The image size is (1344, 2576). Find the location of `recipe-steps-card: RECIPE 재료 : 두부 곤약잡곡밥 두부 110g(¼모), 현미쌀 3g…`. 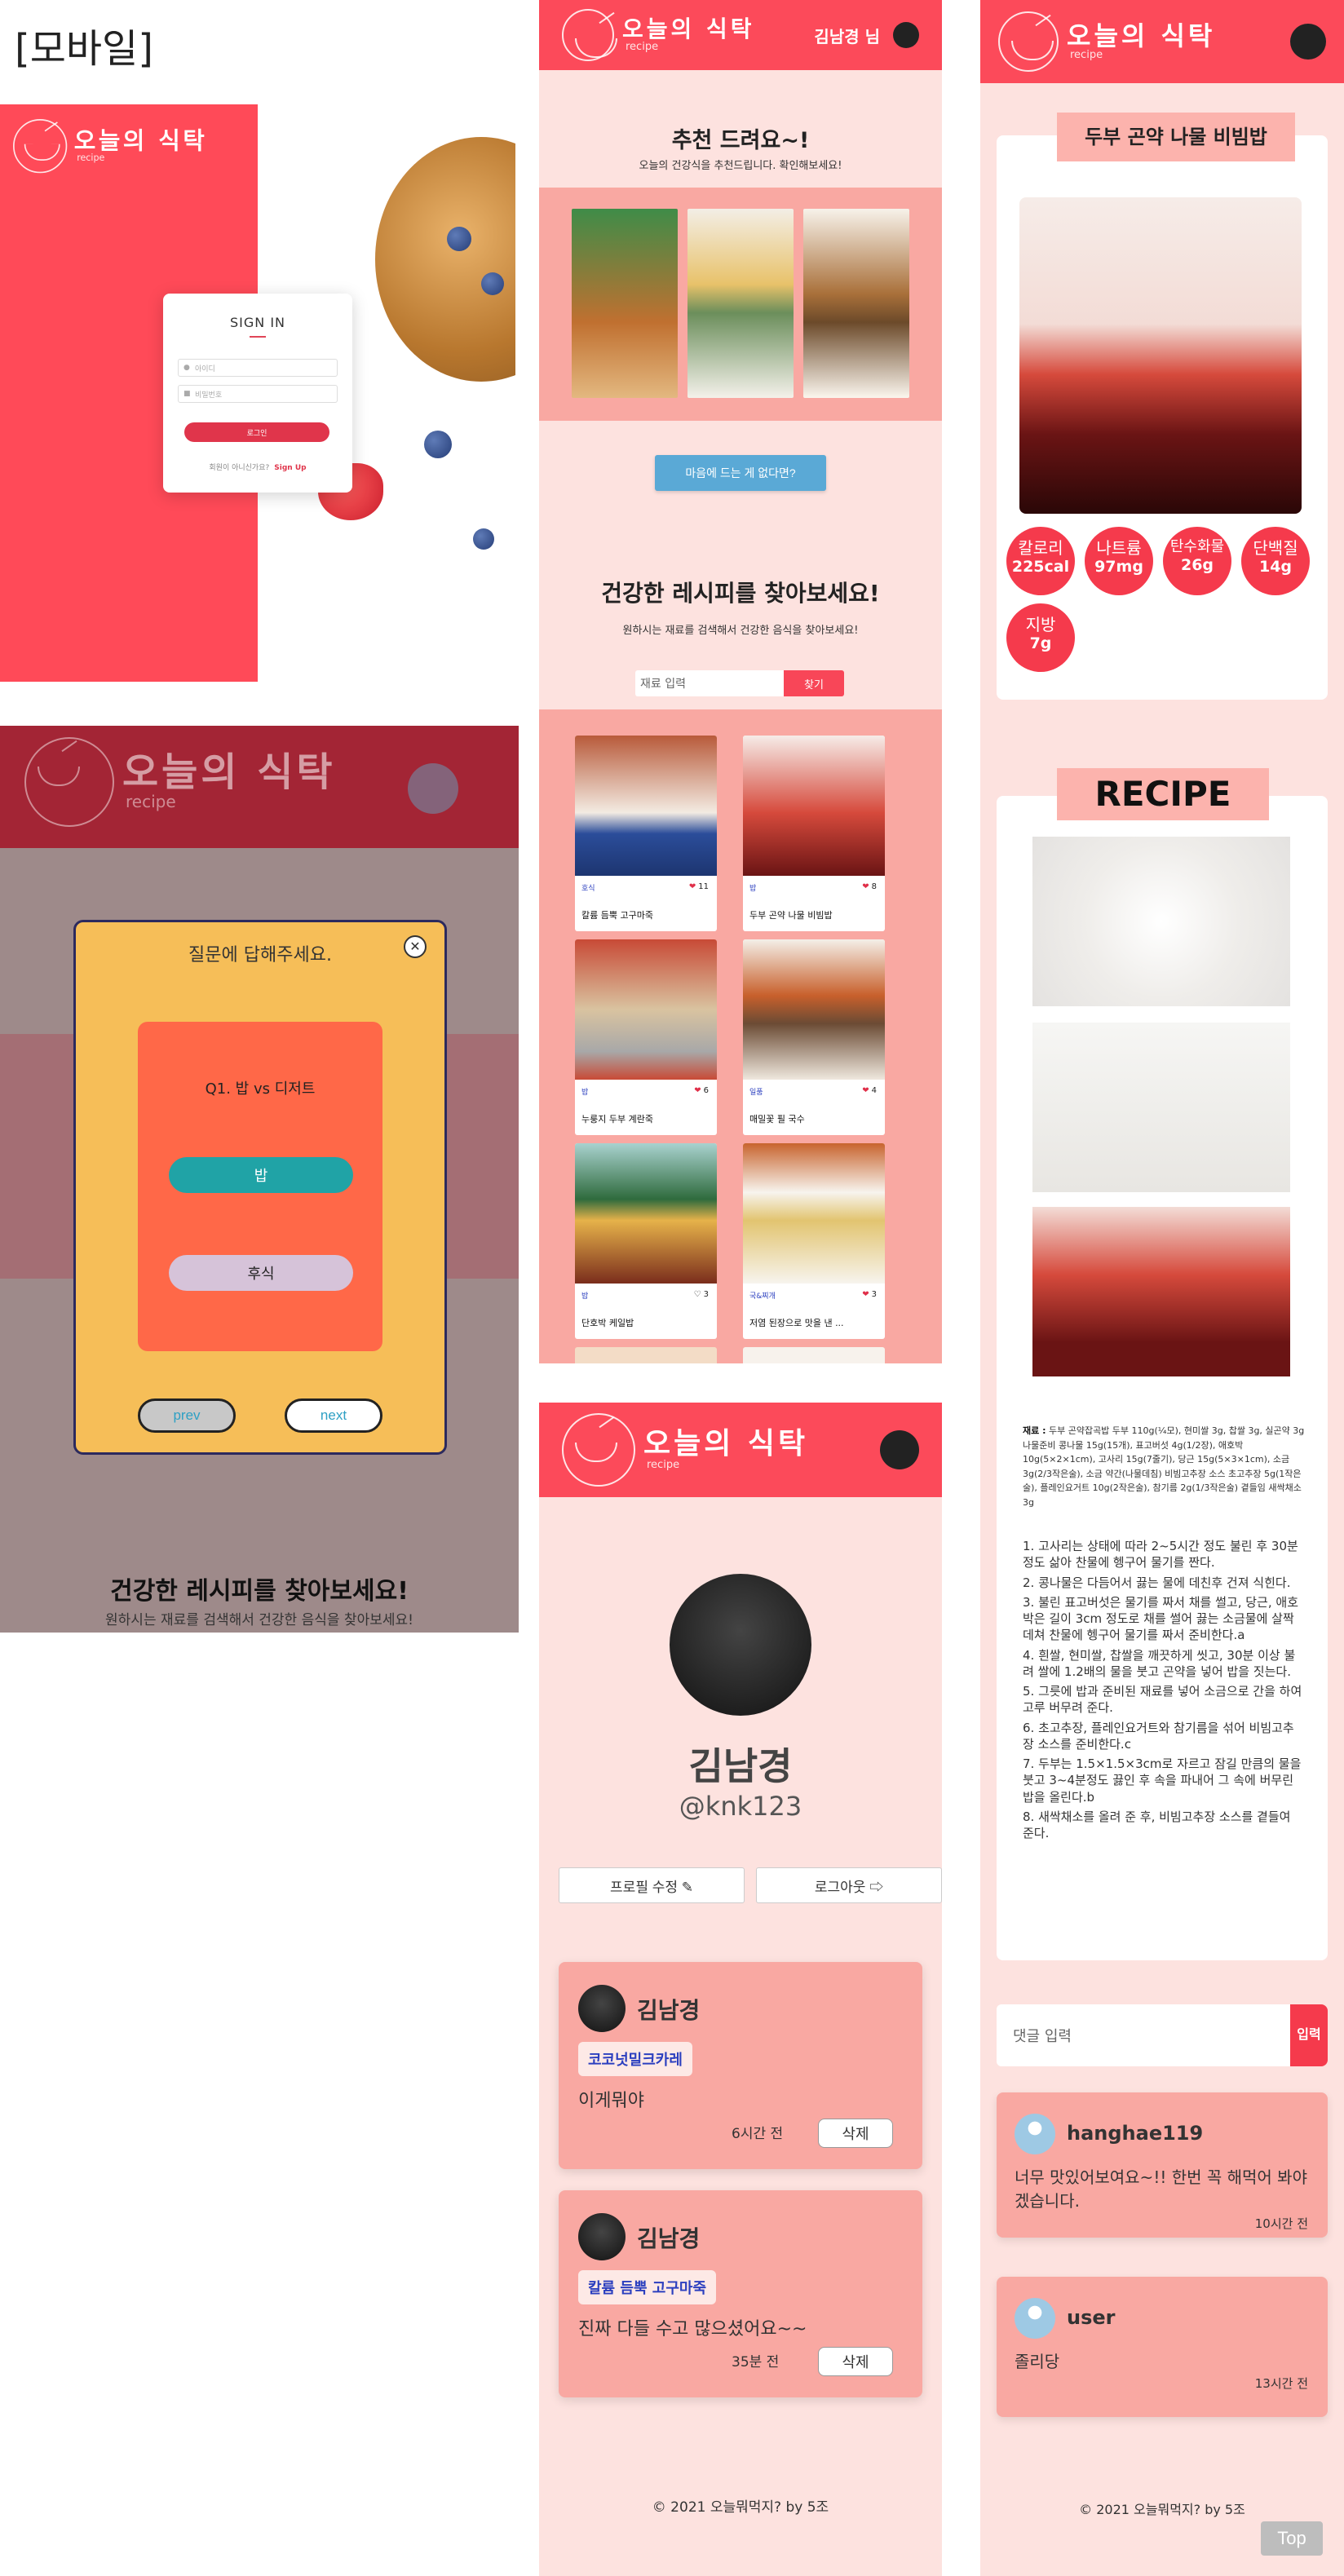

recipe-steps-card: RECIPE 재료 : 두부 곤약잡곡밥 두부 110g(¼모), 현미쌀 3g… is located at coordinates (1162, 1364).